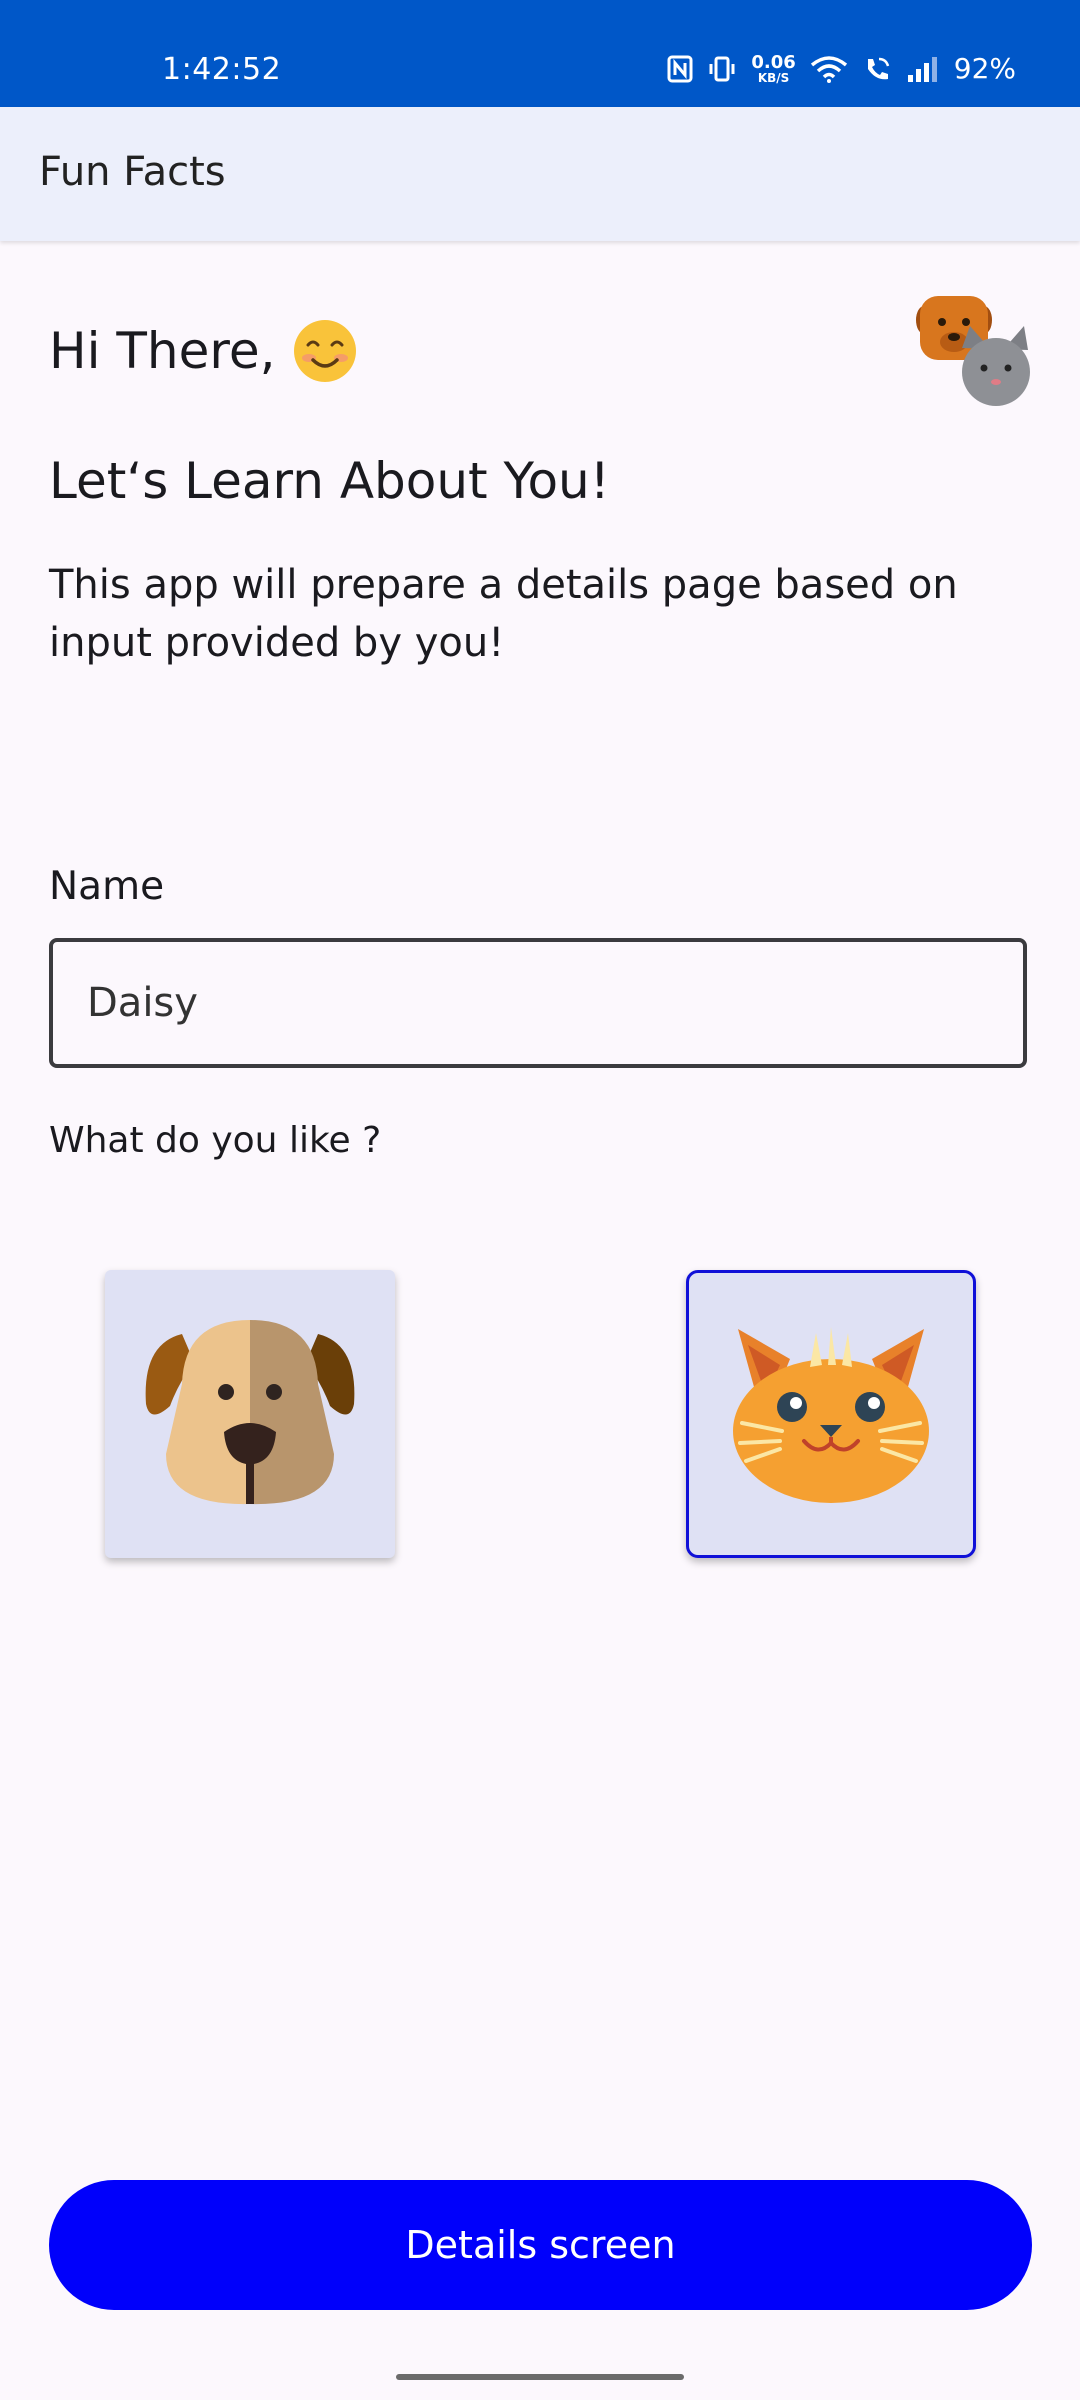 This screenshot has height=2400, width=1080. What do you see at coordinates (877, 69) in the screenshot?
I see `wifi-calling-icon` at bounding box center [877, 69].